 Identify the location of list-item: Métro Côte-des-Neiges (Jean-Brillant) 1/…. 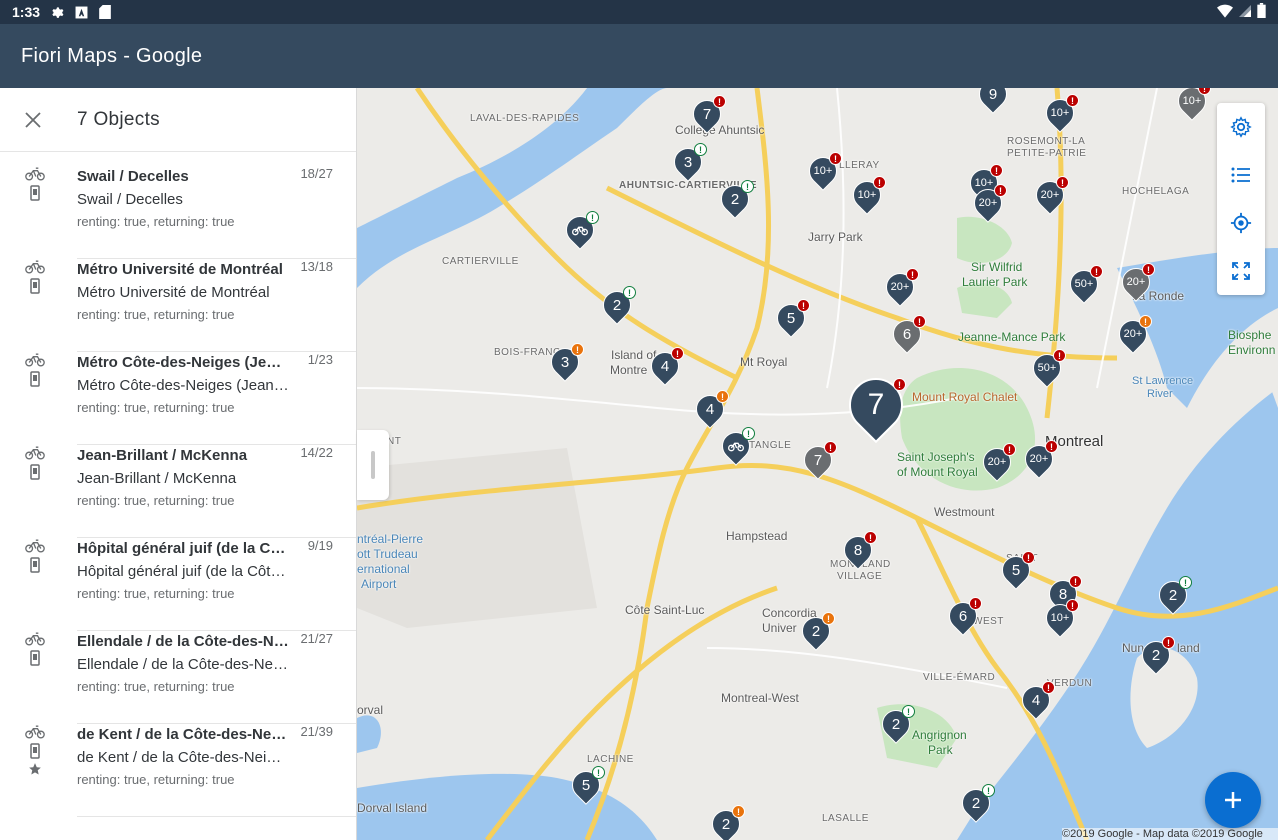
(178, 391).